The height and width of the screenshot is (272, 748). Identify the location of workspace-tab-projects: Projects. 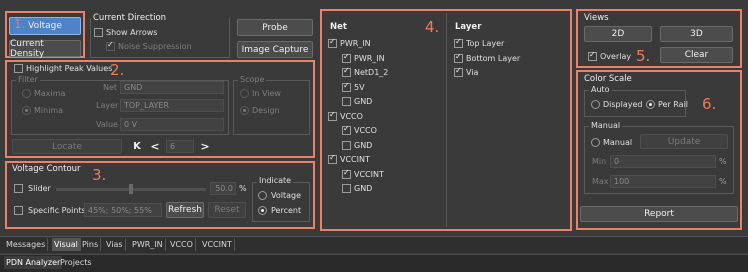
(76, 262).